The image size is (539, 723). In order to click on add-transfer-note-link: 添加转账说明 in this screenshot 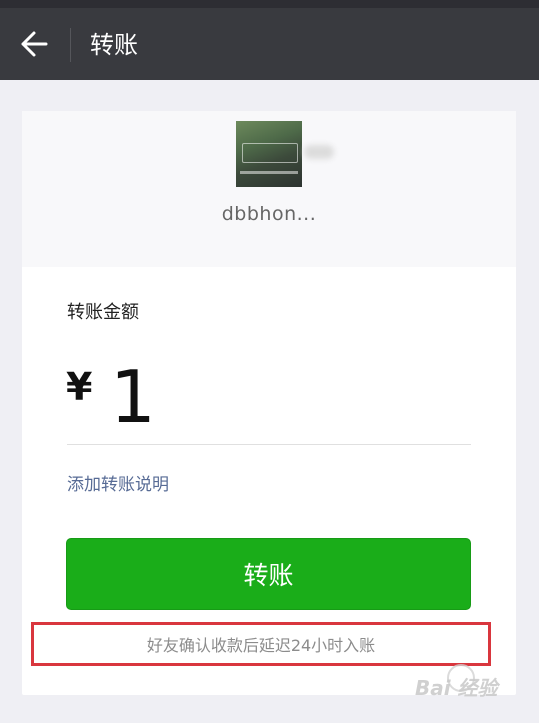, I will do `click(118, 482)`.